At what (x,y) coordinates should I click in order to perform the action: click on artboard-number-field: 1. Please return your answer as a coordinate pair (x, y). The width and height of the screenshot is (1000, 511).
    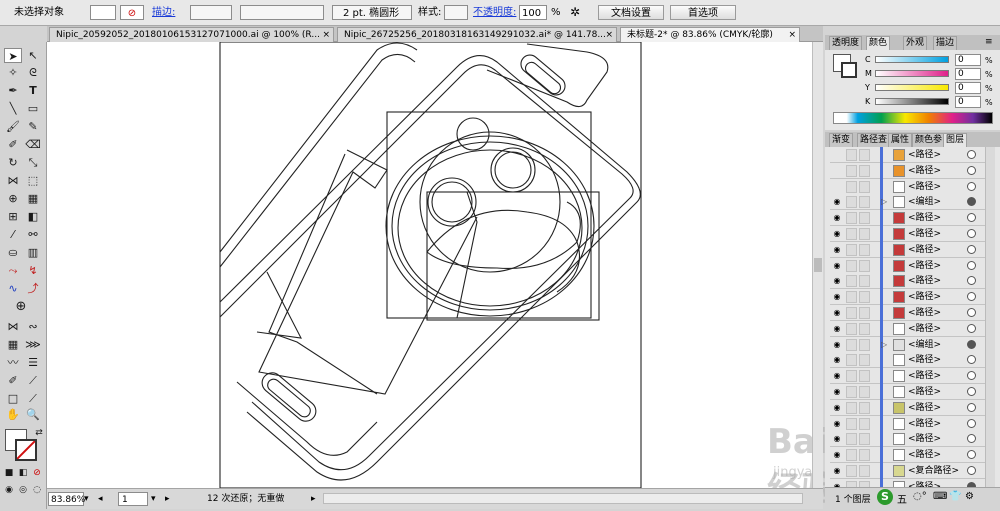
    Looking at the image, I should click on (133, 499).